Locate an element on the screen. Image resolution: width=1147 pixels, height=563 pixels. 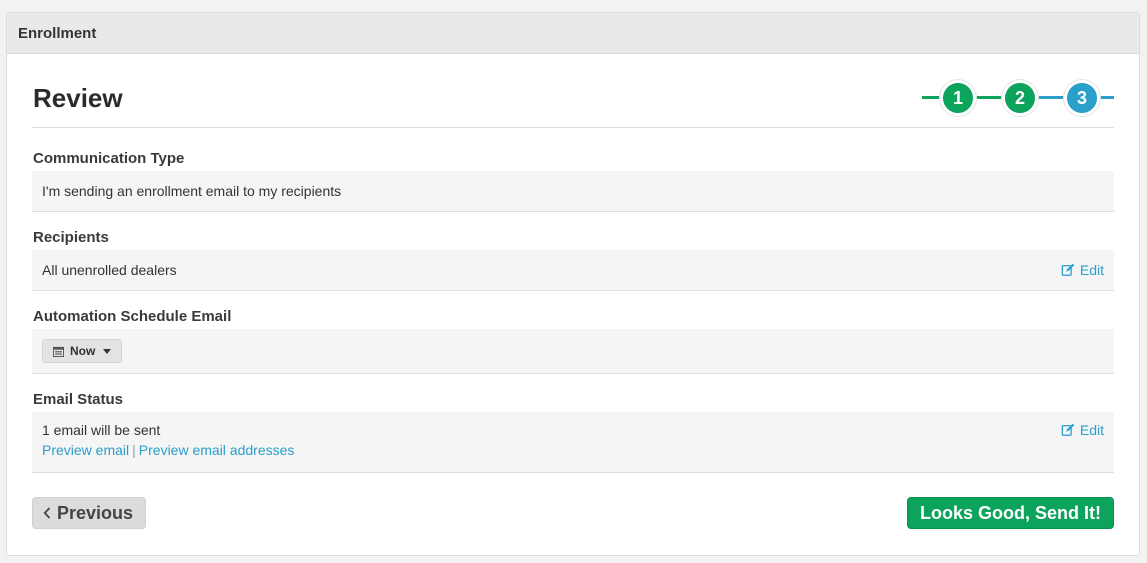
step-2: 2 is located at coordinates (1020, 98).